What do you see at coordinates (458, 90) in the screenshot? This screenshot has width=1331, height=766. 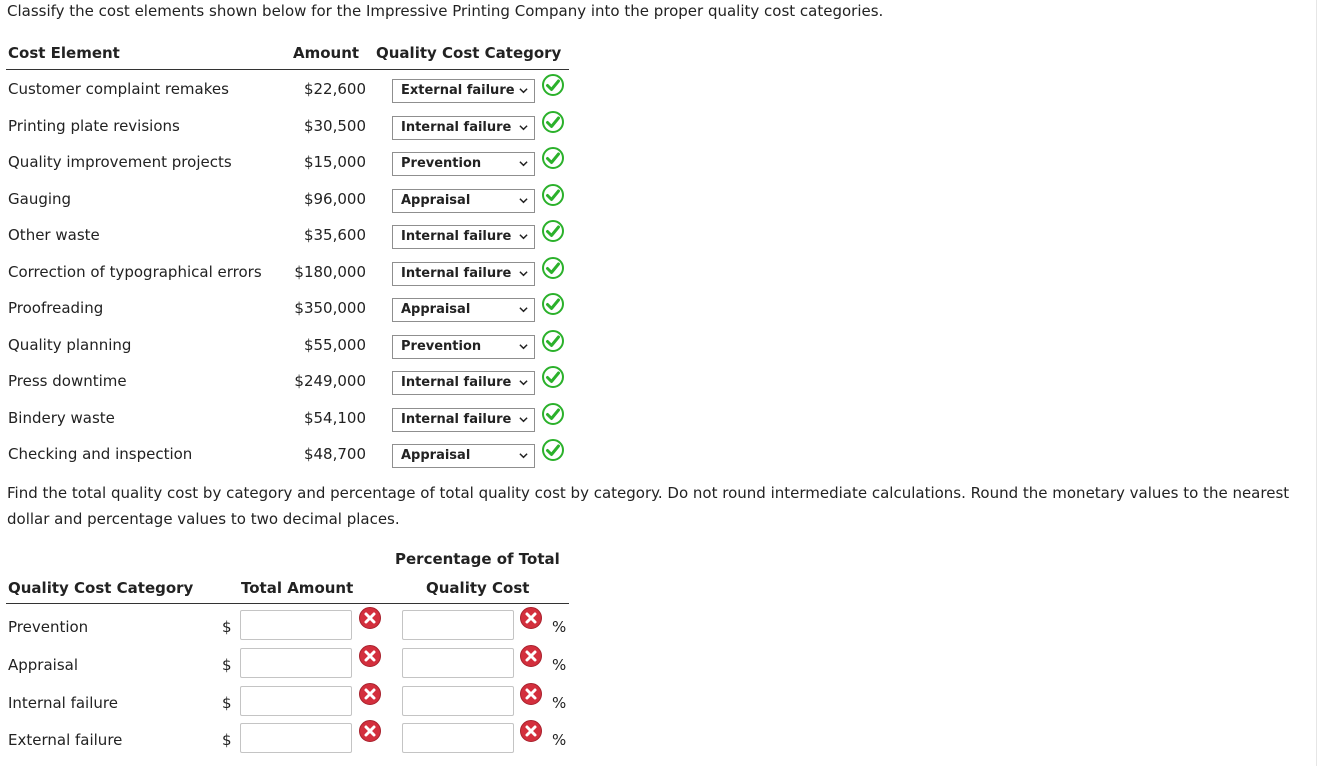 I see `category-select-value: External failure` at bounding box center [458, 90].